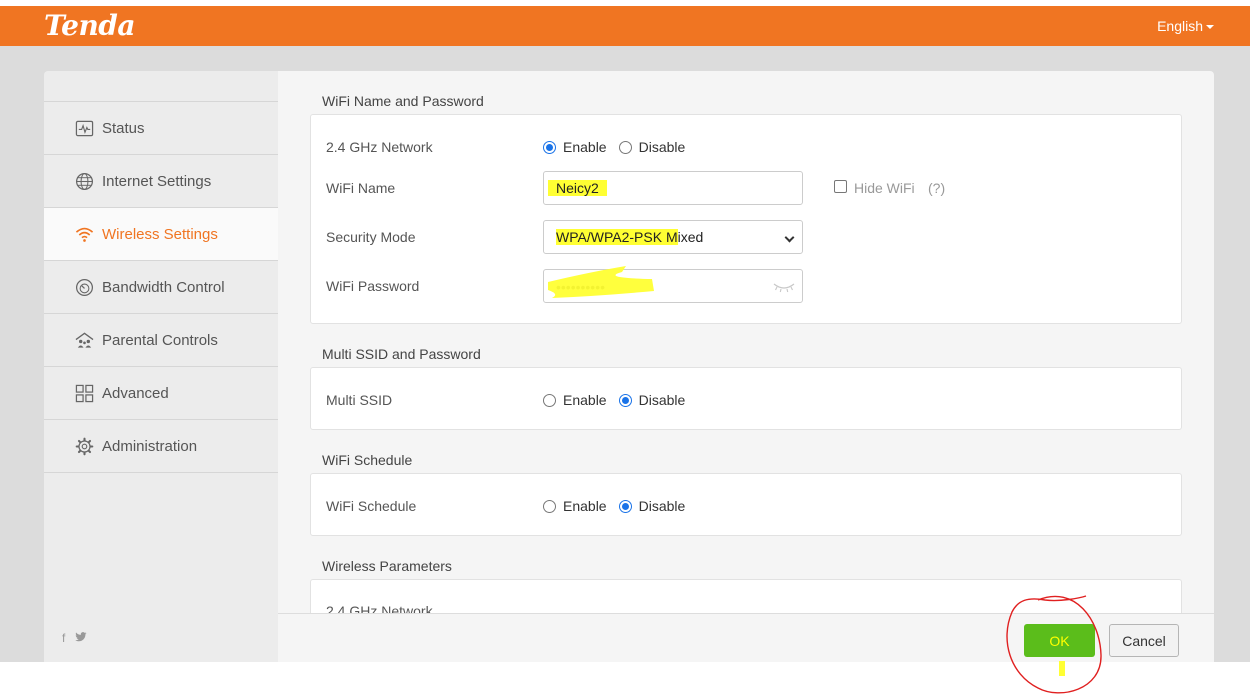 Image resolution: width=1250 pixels, height=698 pixels. What do you see at coordinates (625, 147) in the screenshot?
I see `network-disable-radio` at bounding box center [625, 147].